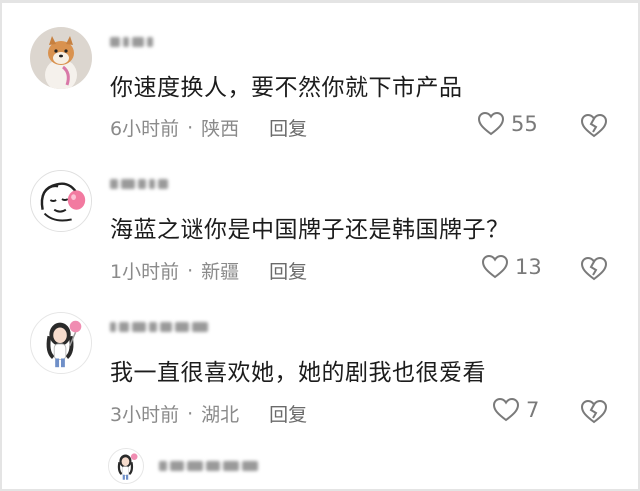 The height and width of the screenshot is (491, 640). What do you see at coordinates (528, 266) in the screenshot?
I see `like-count: 13` at bounding box center [528, 266].